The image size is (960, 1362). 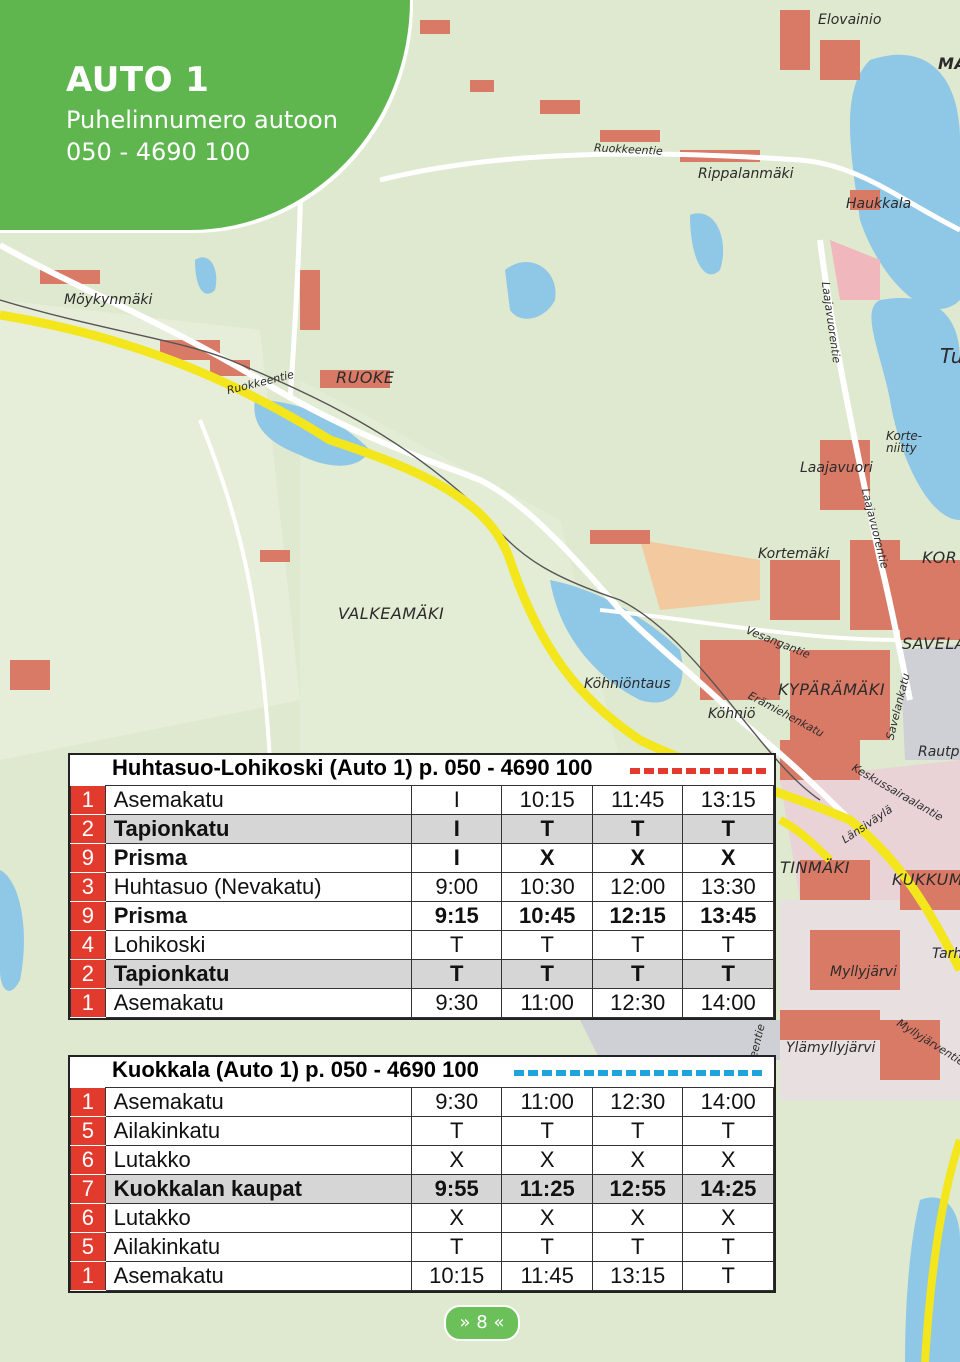 I want to click on header-title: AUTO 1, so click(x=138, y=80).